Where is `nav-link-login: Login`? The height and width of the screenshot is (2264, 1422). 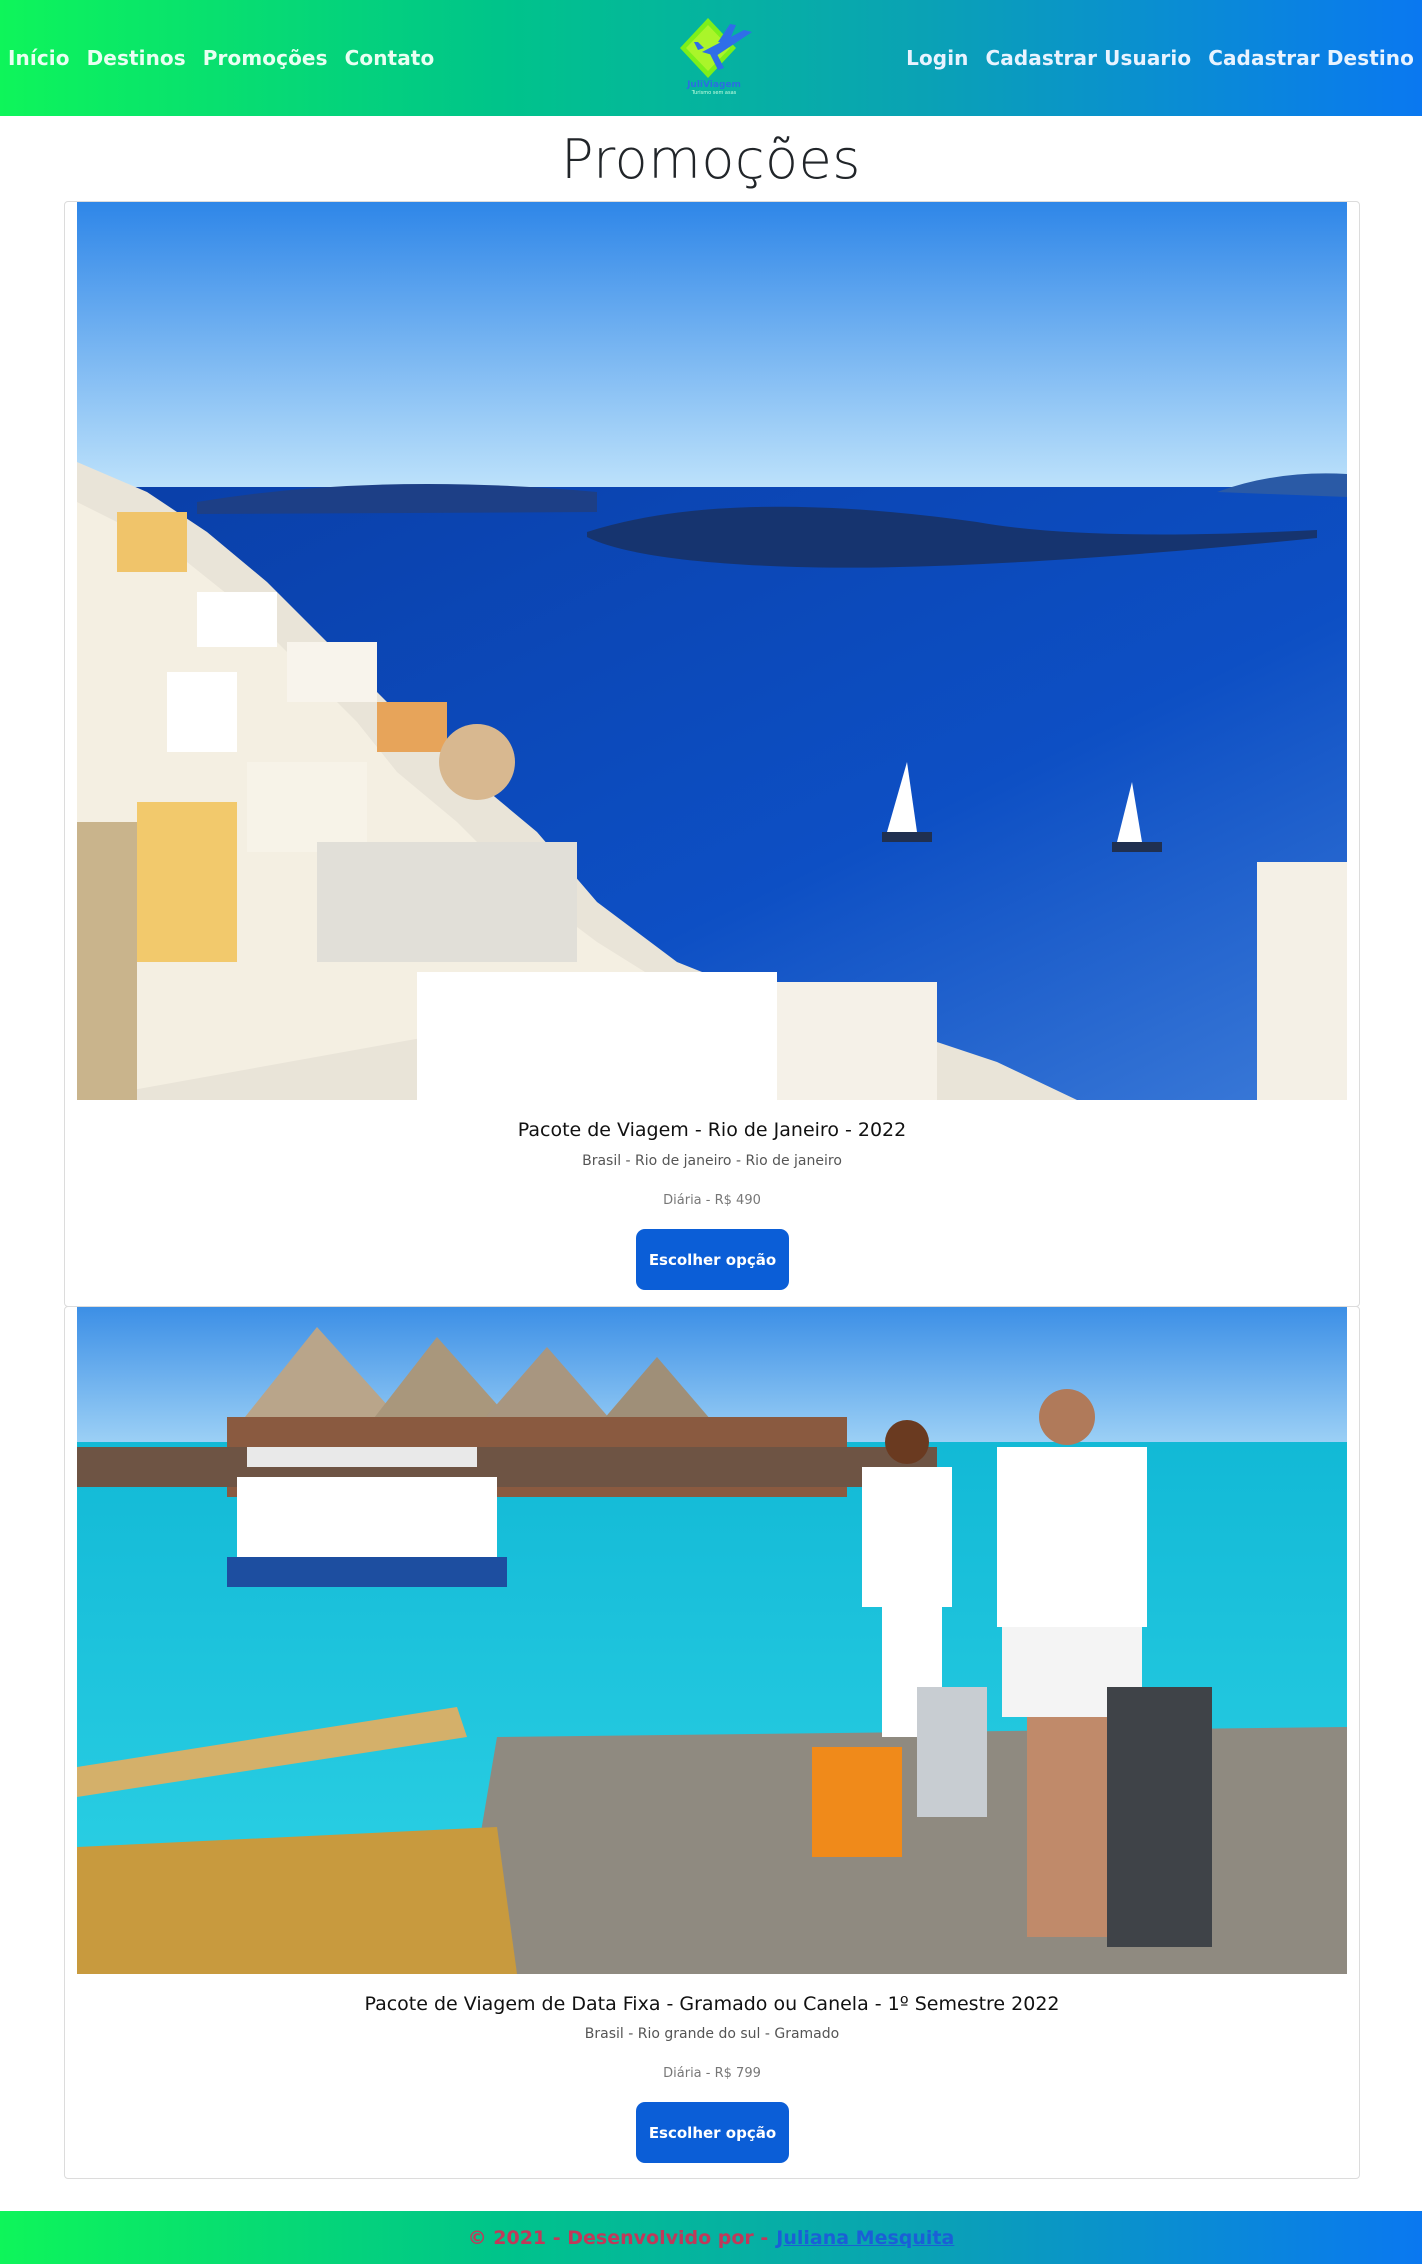
nav-link-login: Login is located at coordinates (937, 58).